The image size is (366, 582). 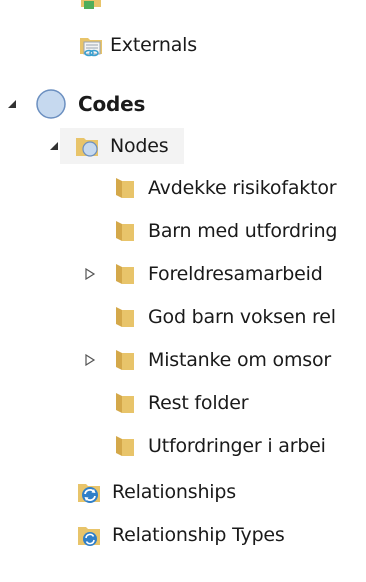 I want to click on tree-item-nodes: Nodes, so click(x=183, y=146).